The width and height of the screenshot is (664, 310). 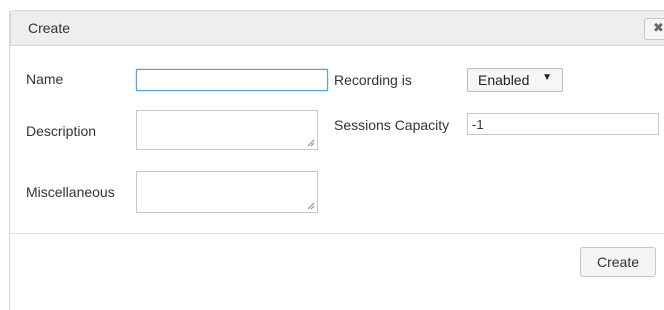 What do you see at coordinates (373, 80) in the screenshot?
I see `recording-label: Recording is` at bounding box center [373, 80].